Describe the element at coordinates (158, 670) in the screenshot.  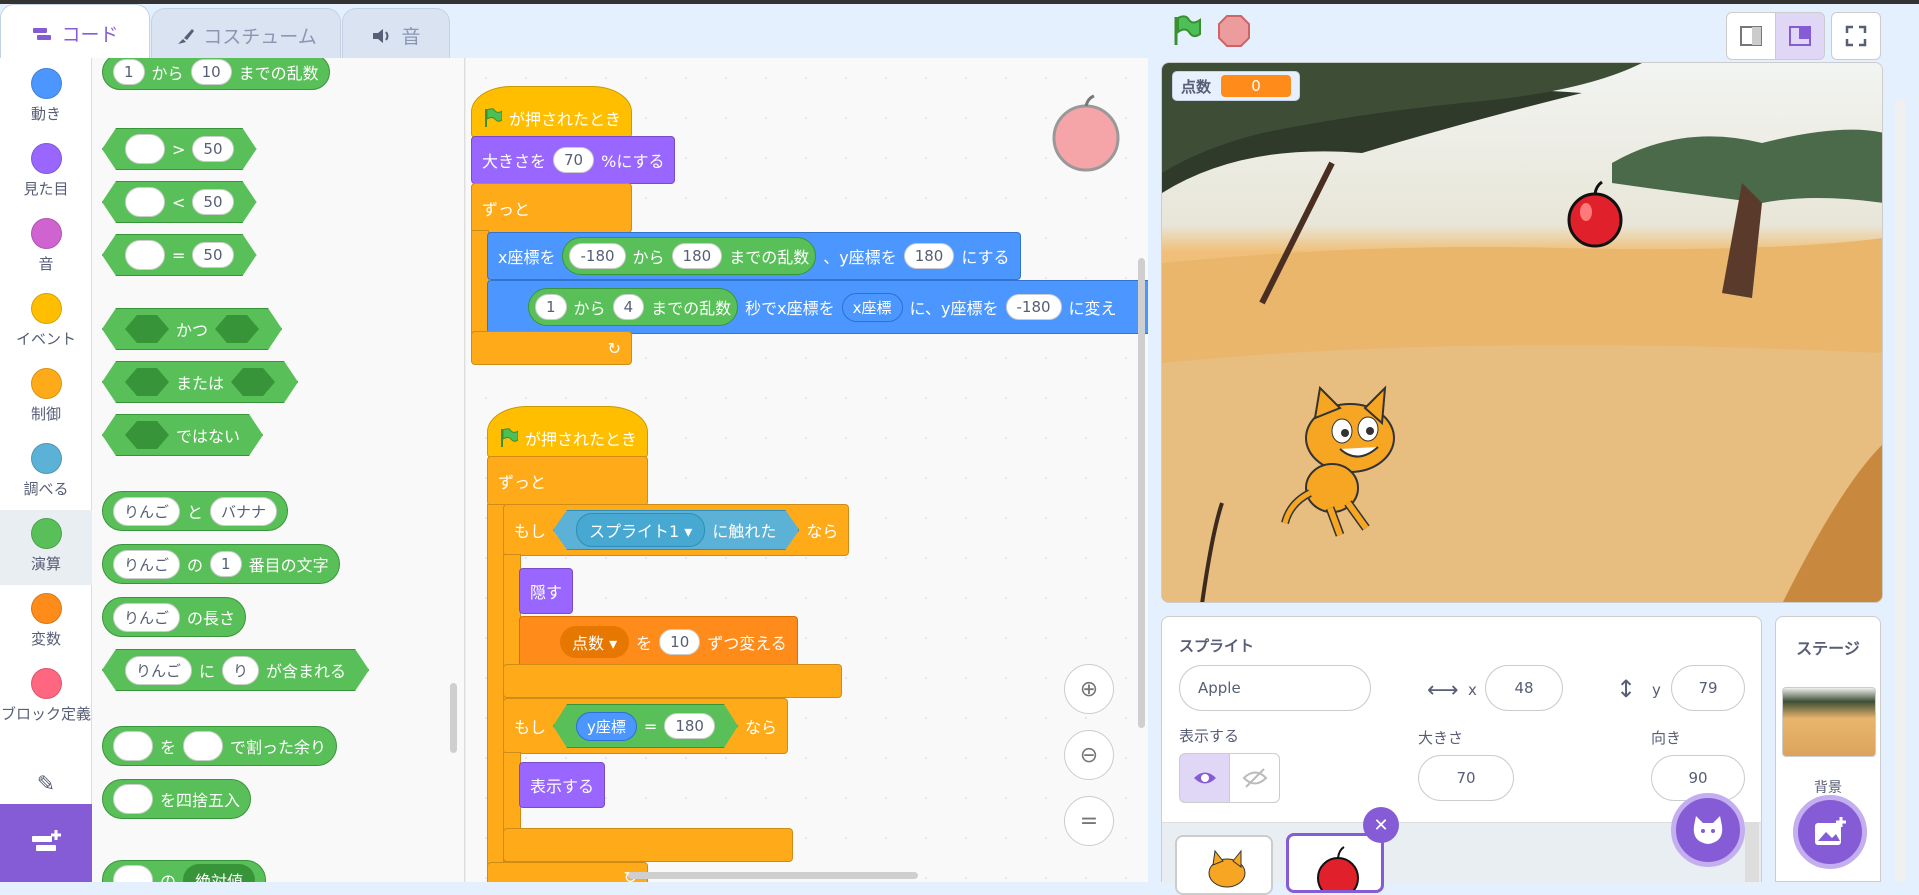
I see `contains-string-input: りんご` at that location.